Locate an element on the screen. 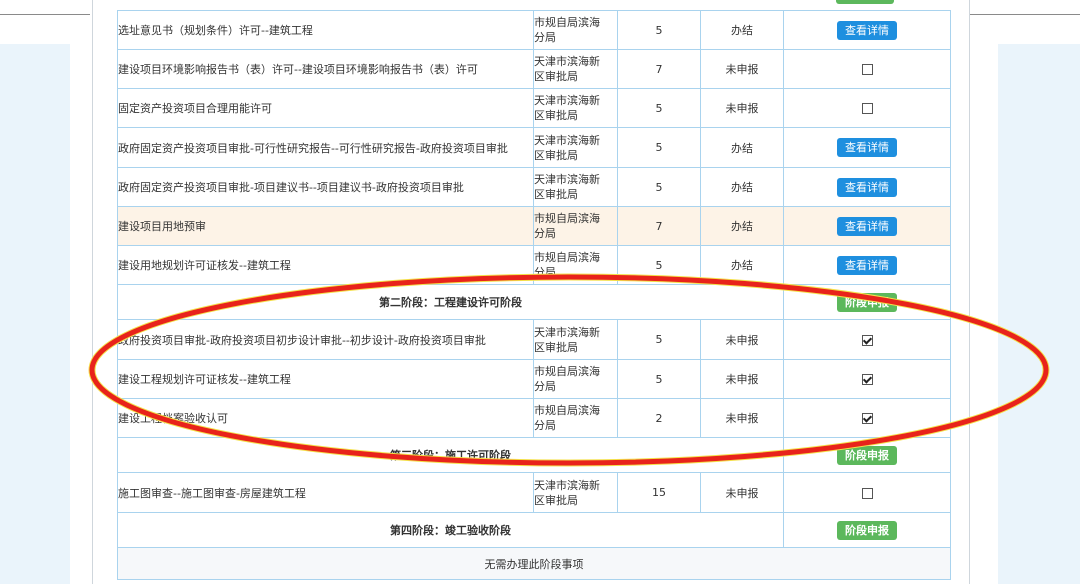 The height and width of the screenshot is (584, 1080). table-row: 建设项目用地预审 市规自局滨海 分局 7 办结 查看详情 is located at coordinates (534, 226).